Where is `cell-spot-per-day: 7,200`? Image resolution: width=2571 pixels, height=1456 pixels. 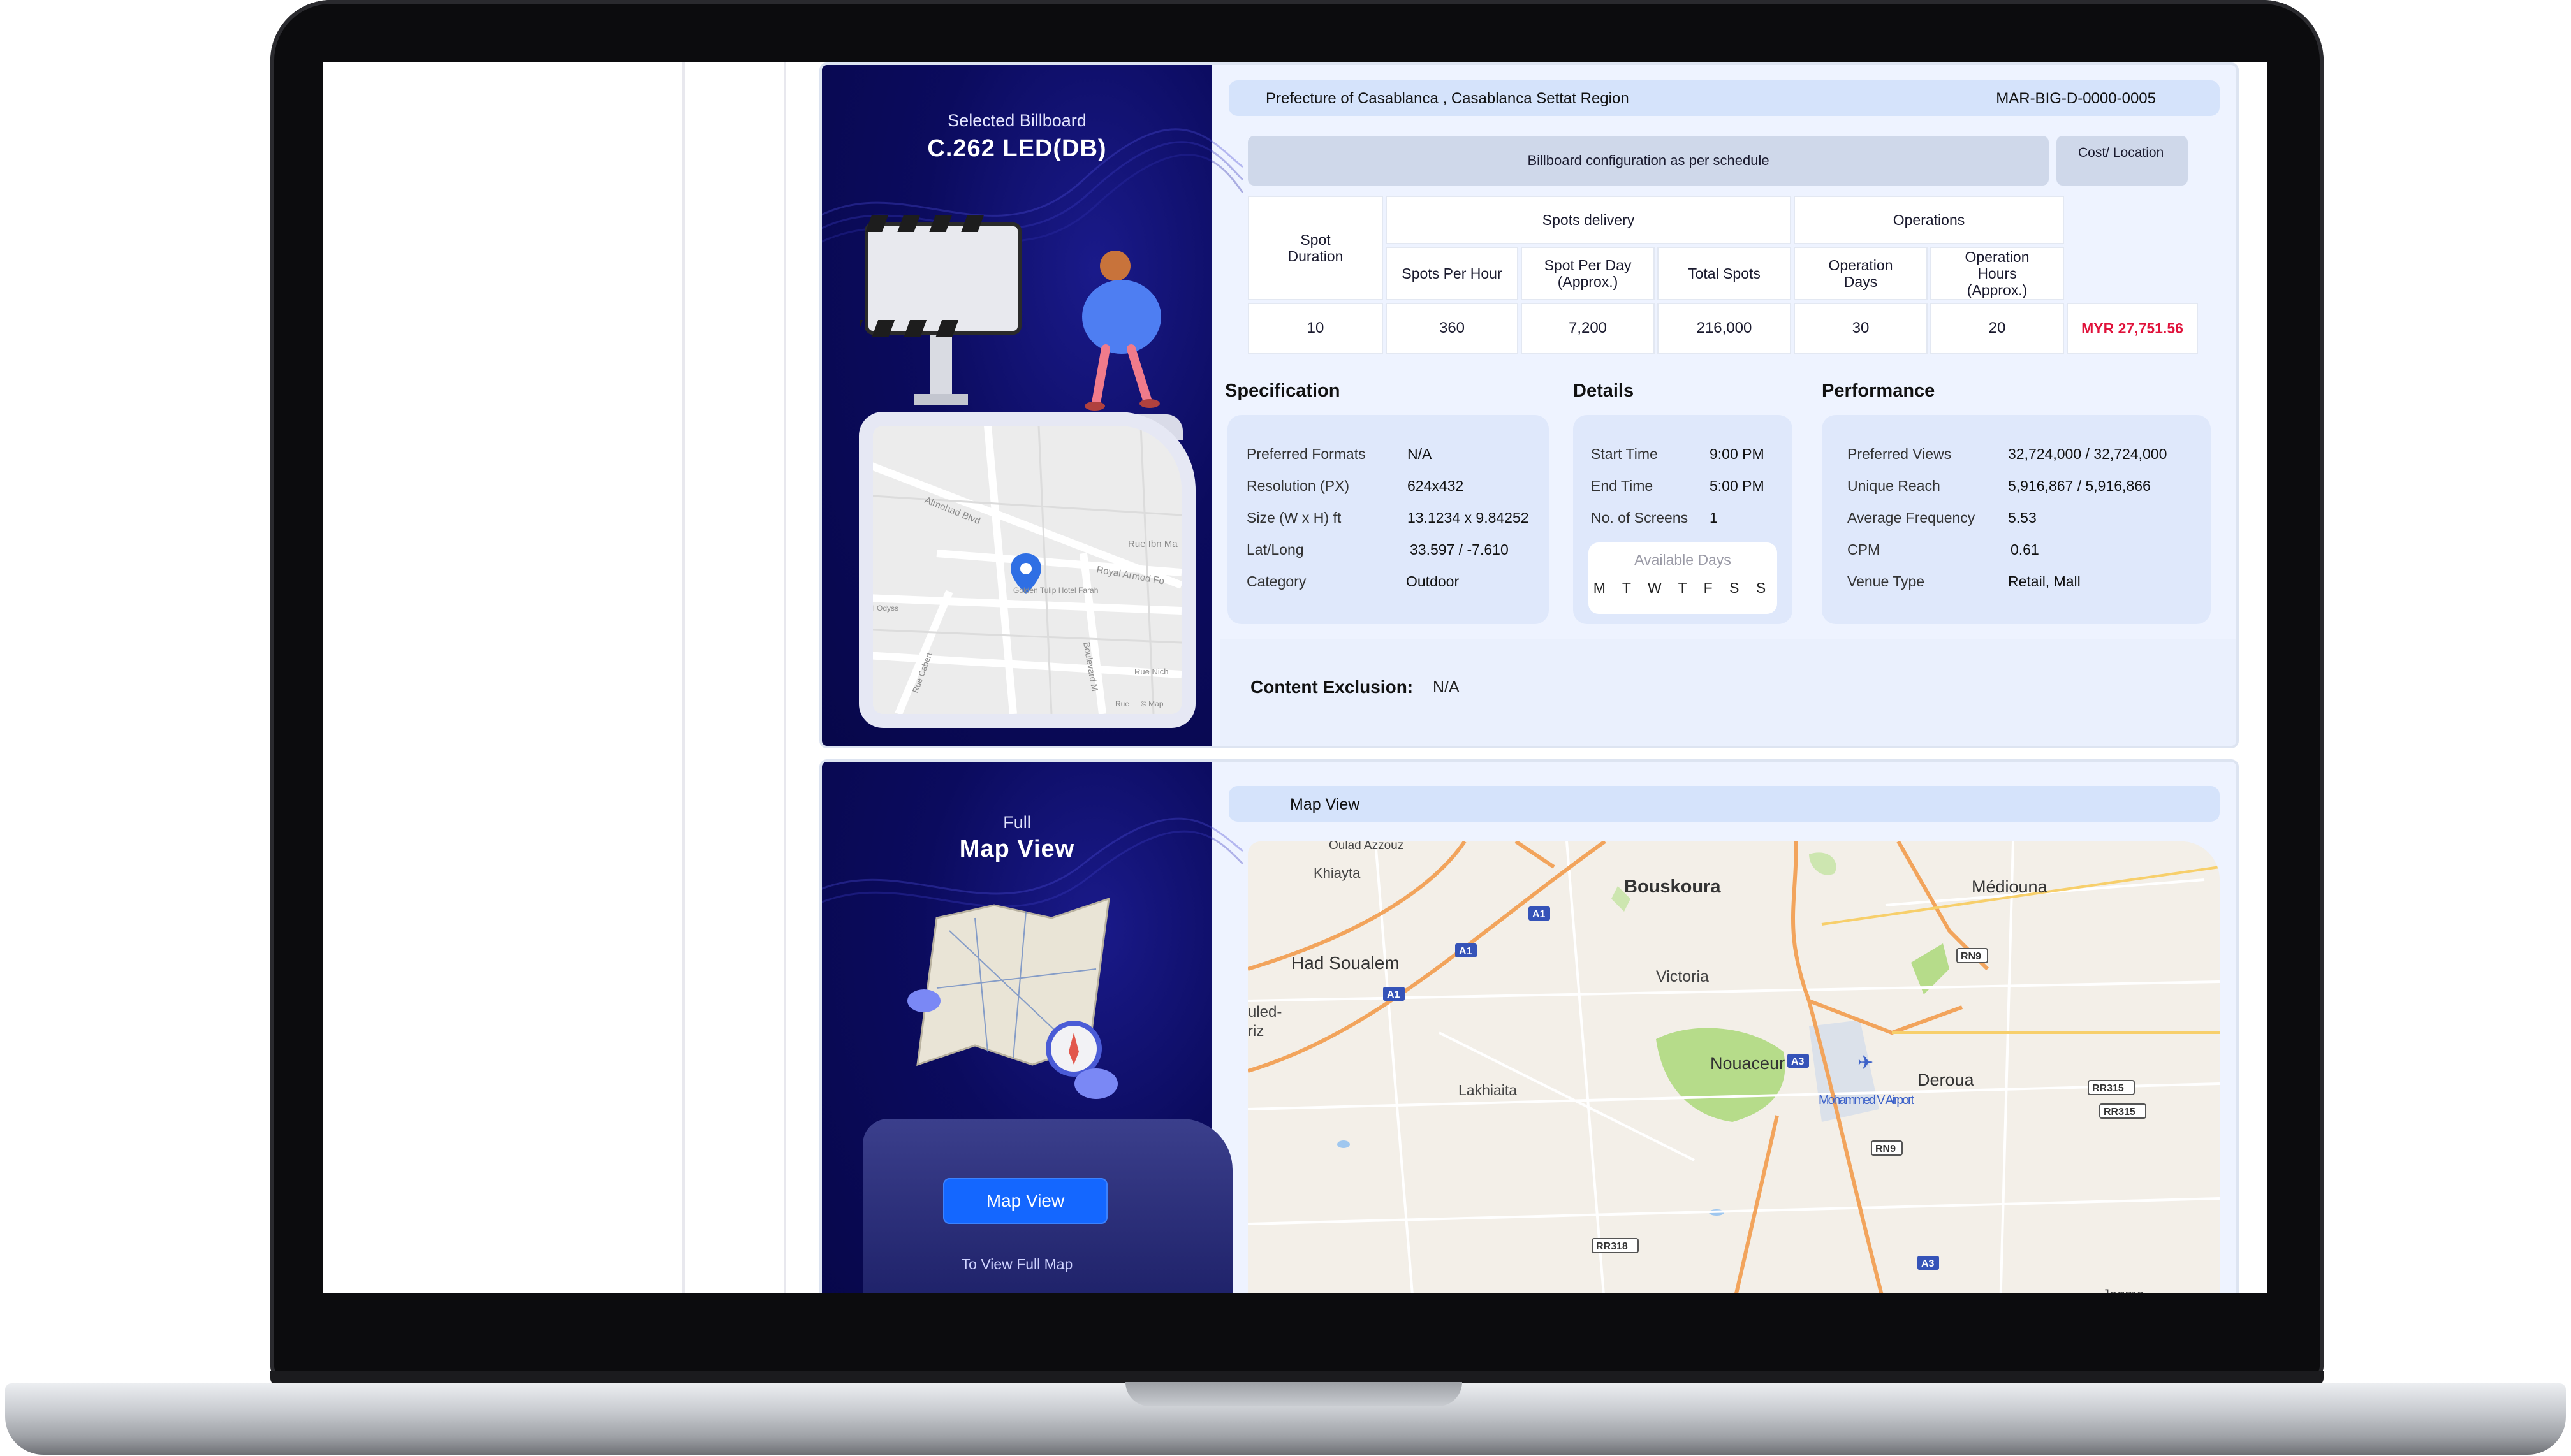
cell-spot-per-day: 7,200 is located at coordinates (1588, 328).